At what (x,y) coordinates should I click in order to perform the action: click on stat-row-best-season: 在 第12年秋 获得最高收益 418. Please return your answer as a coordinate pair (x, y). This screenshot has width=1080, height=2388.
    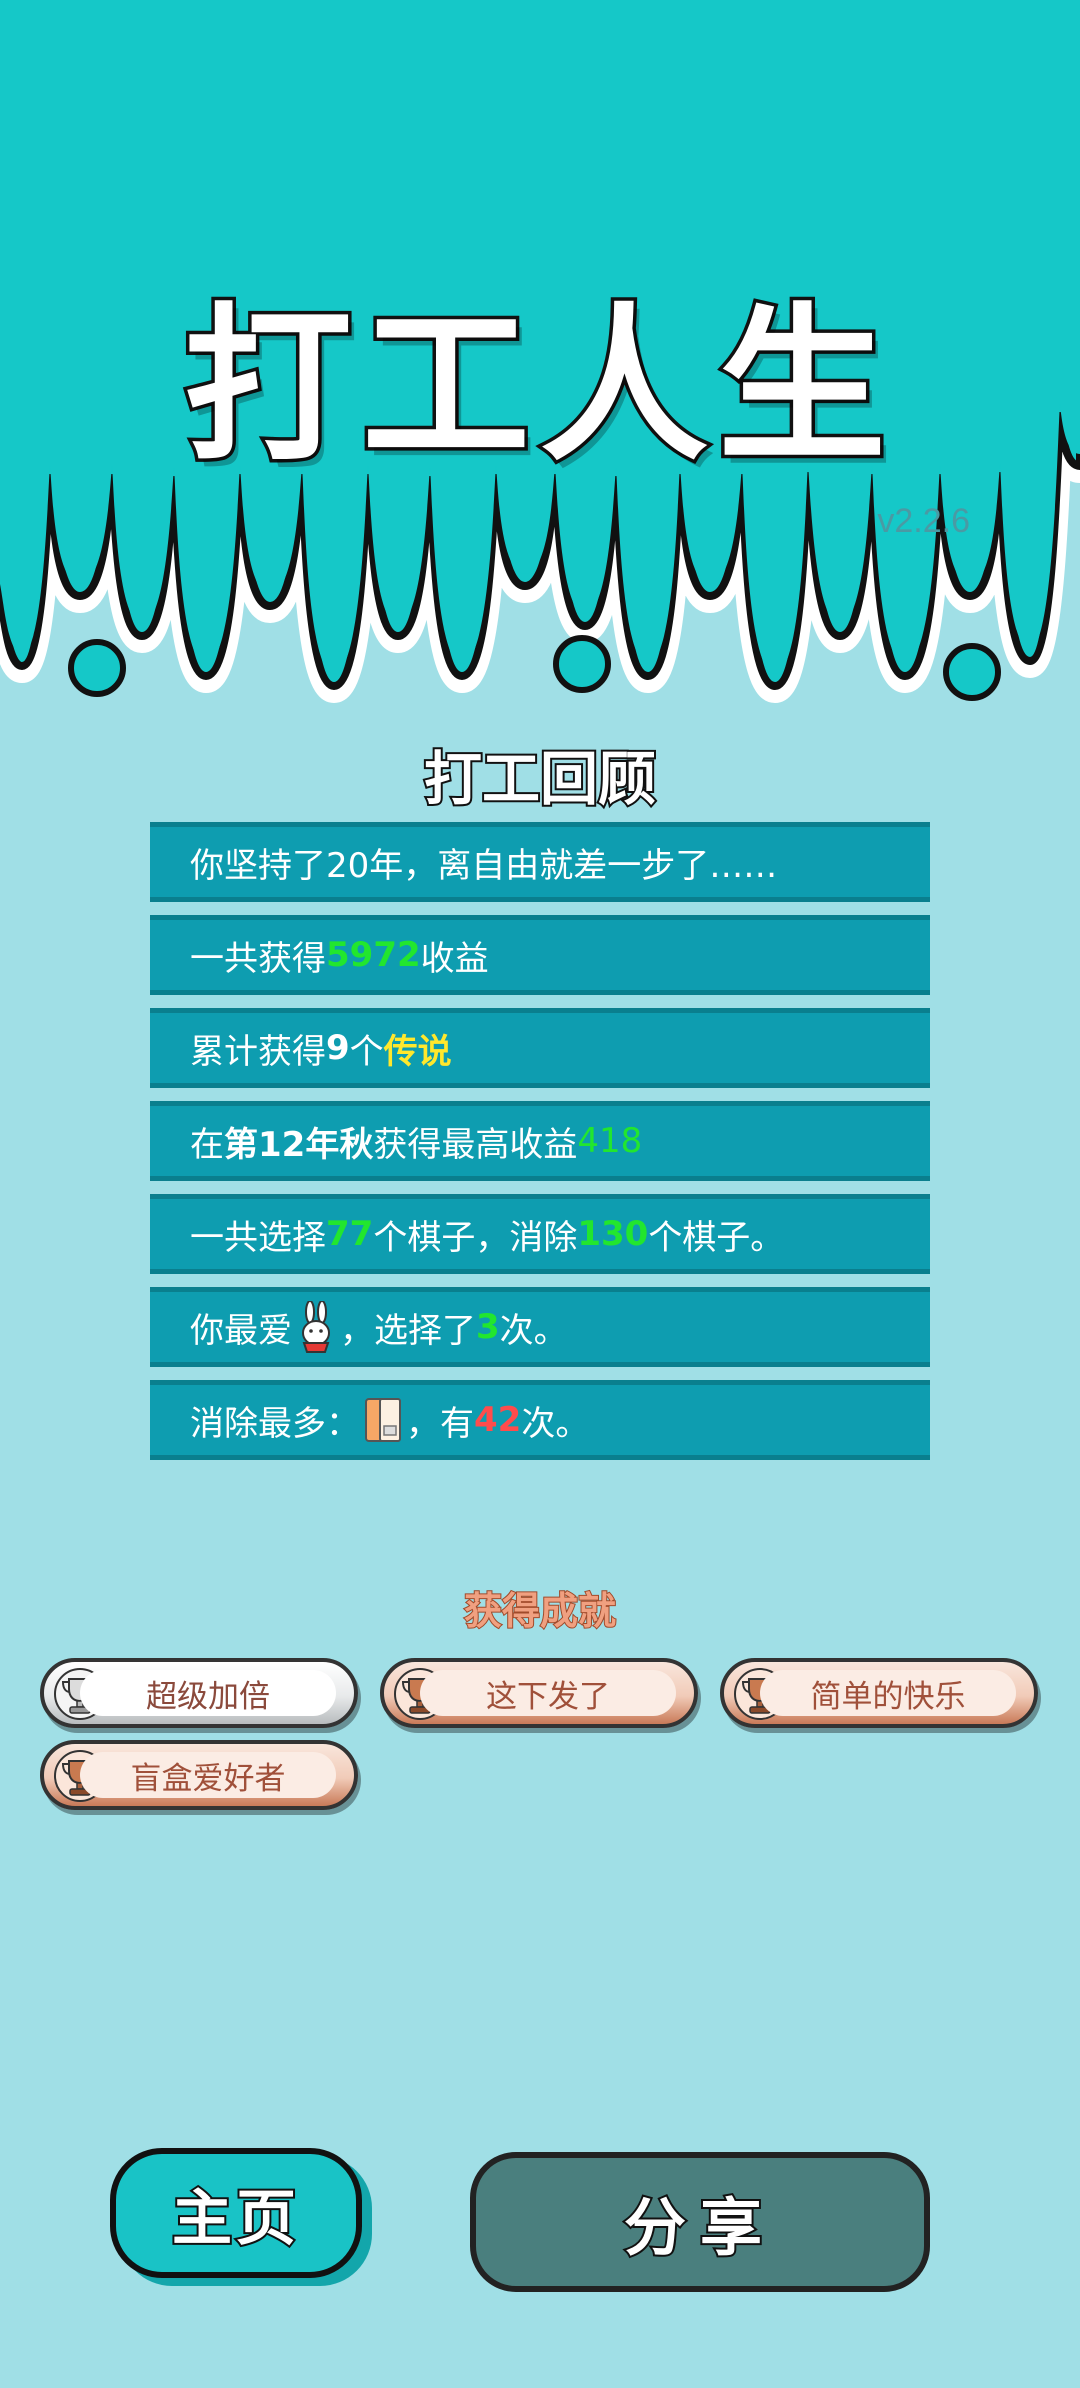
    Looking at the image, I should click on (540, 1141).